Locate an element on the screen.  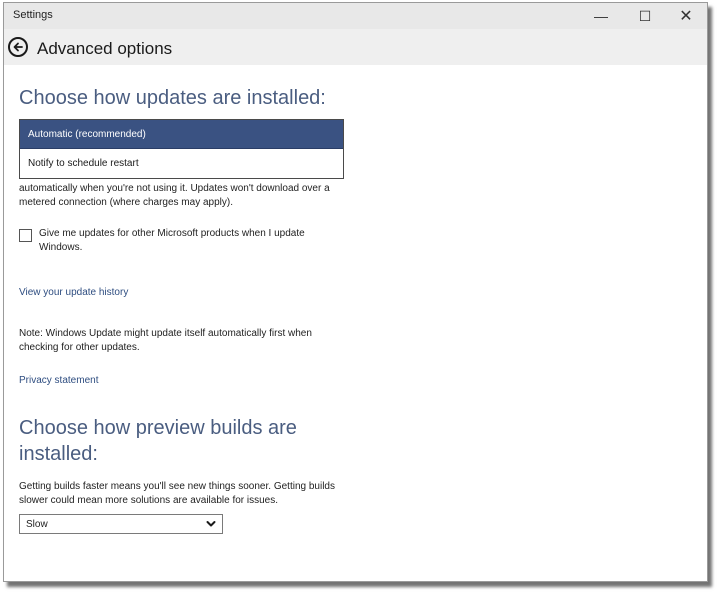
privacy-statement-link: Privacy statement is located at coordinates (58, 380).